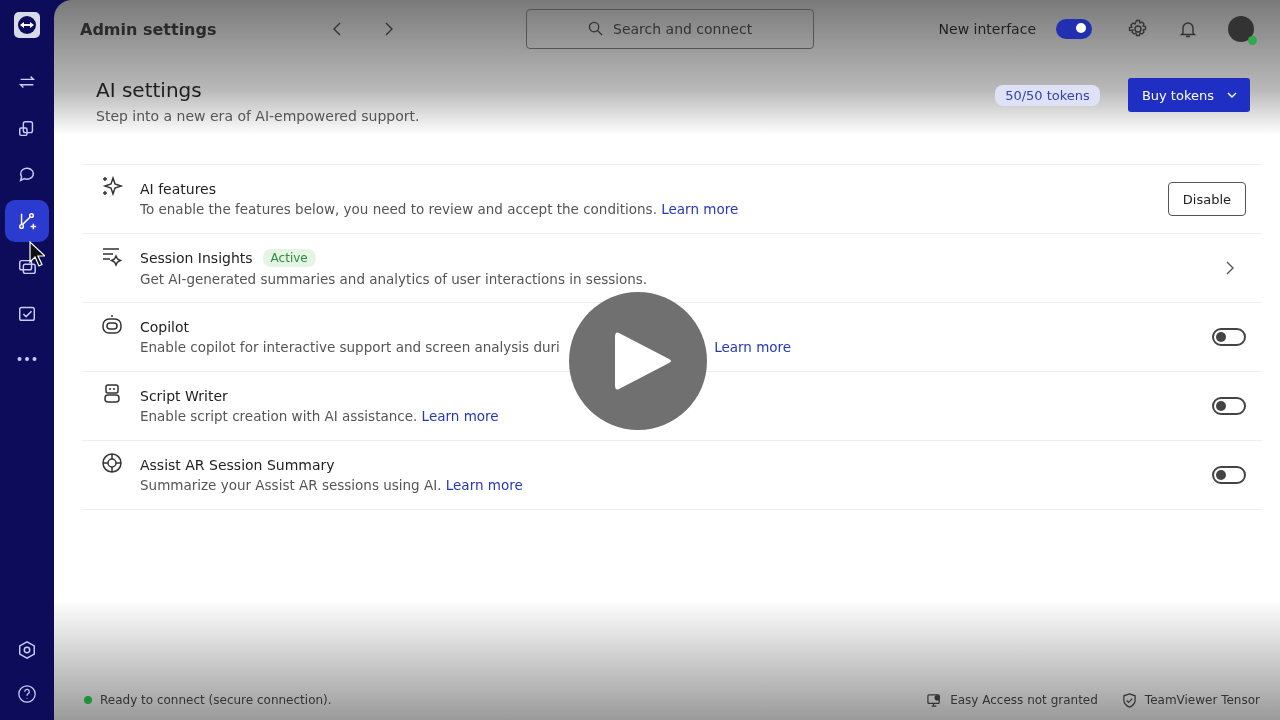 This screenshot has height=720, width=1280. I want to click on page-subtitle: Step into a new era of AI-empowered support., so click(258, 116).